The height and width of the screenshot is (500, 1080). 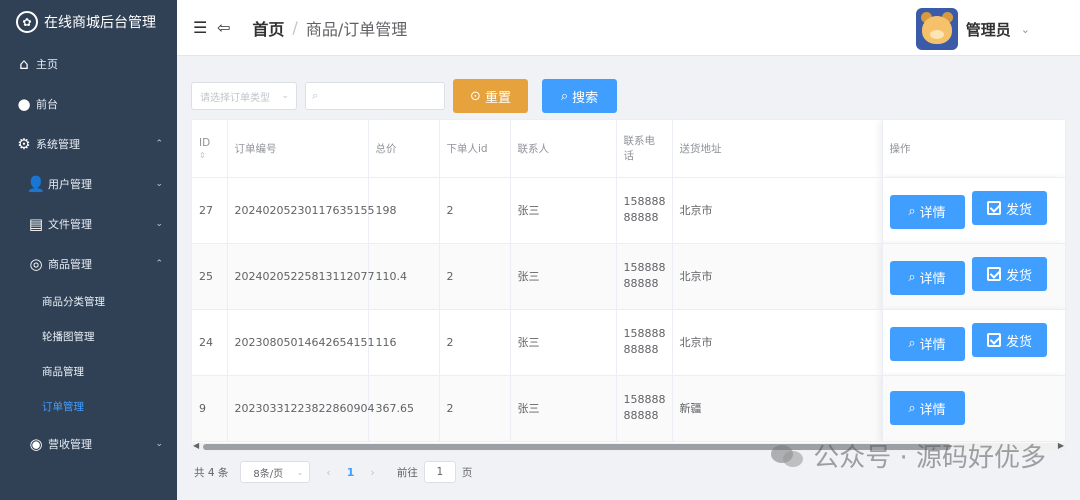 I want to click on sidebar-item-home: ⌂ 主页, so click(x=88, y=64).